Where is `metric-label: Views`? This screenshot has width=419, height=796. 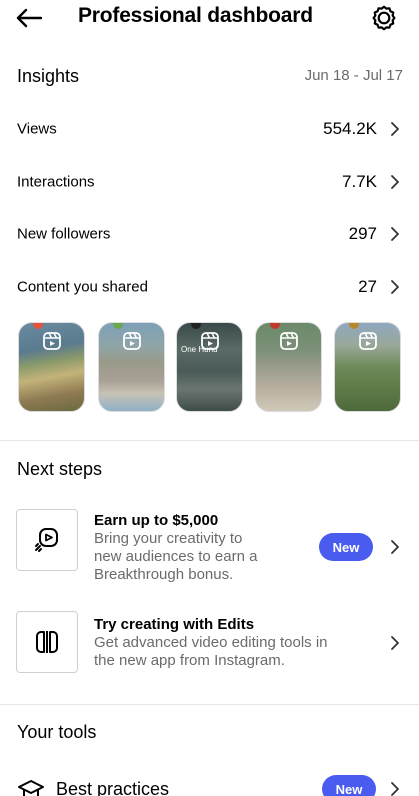
metric-label: Views is located at coordinates (37, 129).